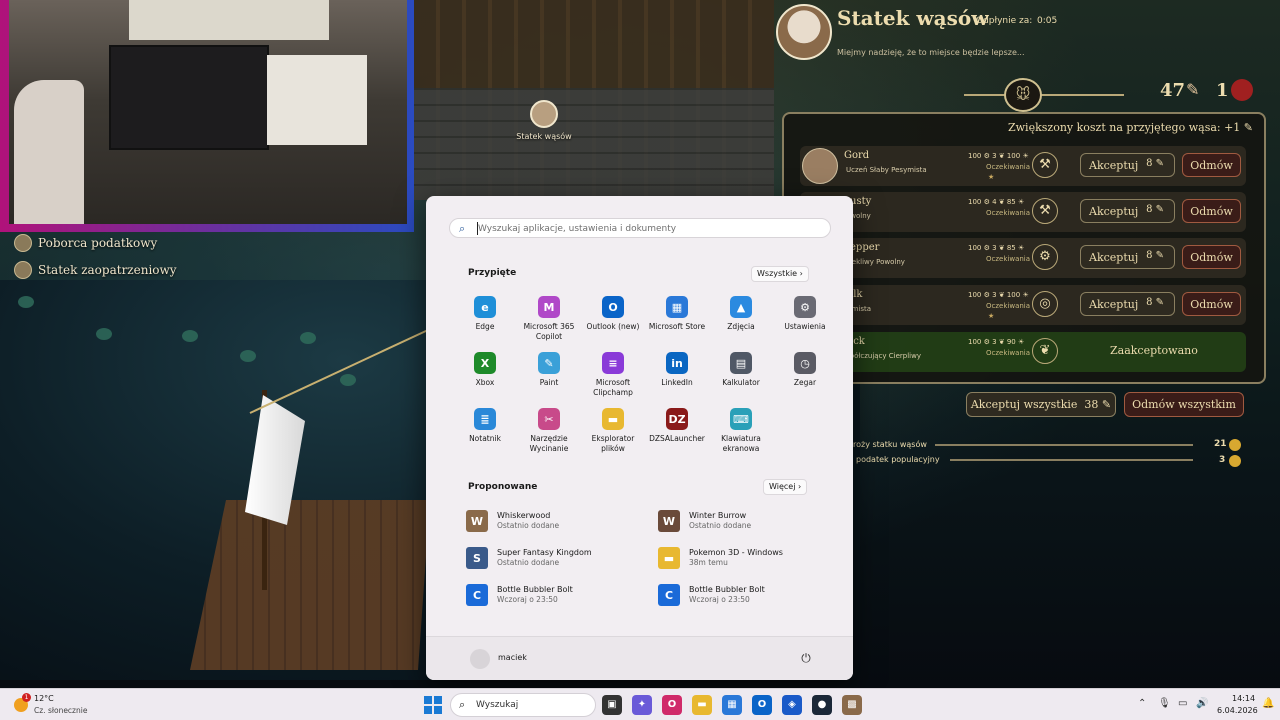  Describe the element at coordinates (485, 432) in the screenshot. I see `pinned-app: ≣ Notatnik` at that location.